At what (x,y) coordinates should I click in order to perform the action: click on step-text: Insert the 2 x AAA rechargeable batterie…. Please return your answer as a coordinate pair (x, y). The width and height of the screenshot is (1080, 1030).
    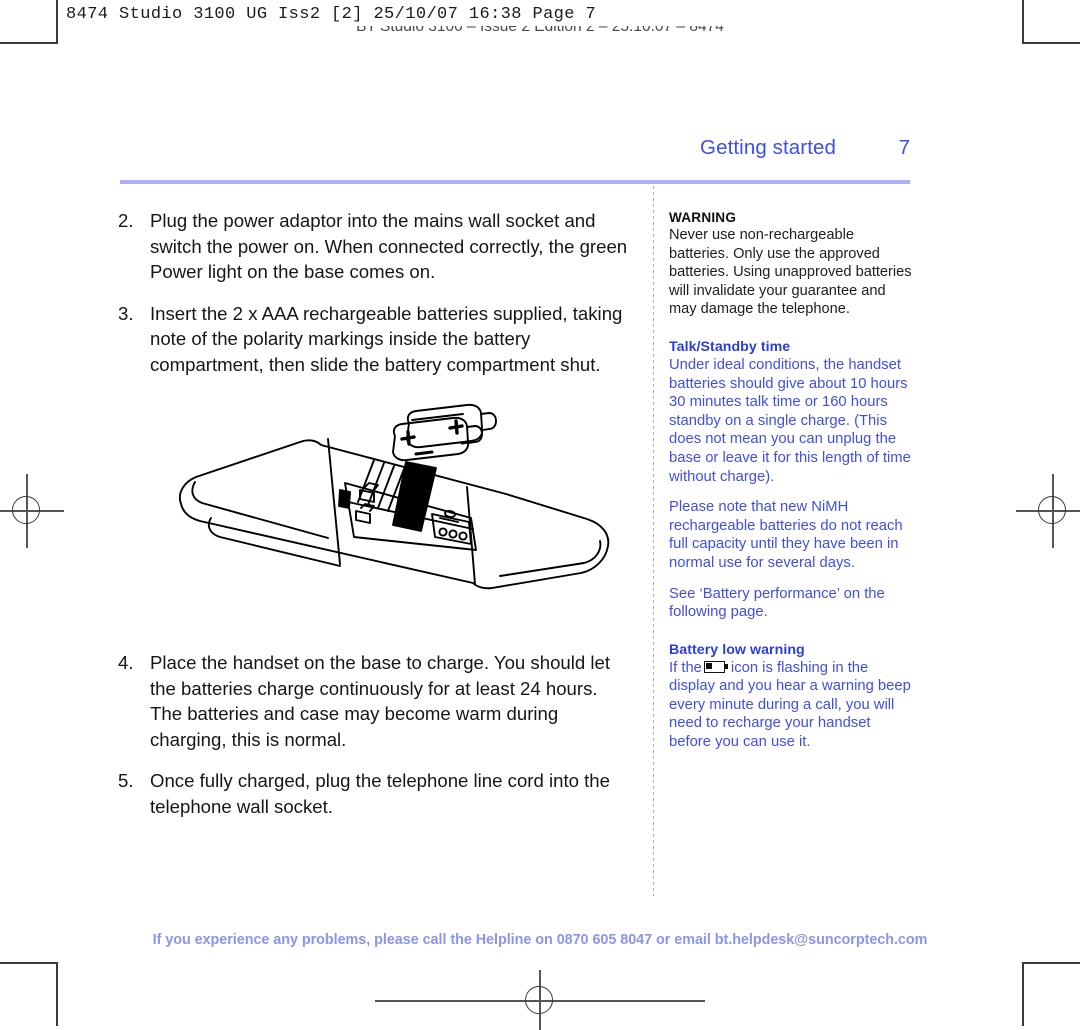
    Looking at the image, I should click on (386, 338).